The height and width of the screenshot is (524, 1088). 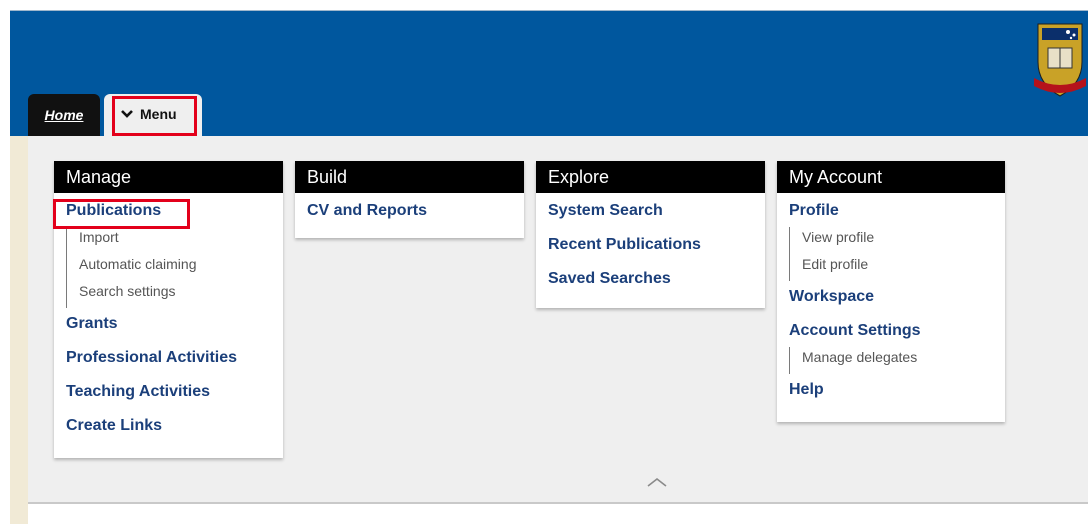 What do you see at coordinates (650, 218) in the screenshot?
I see `menu-item-system-search: System Search` at bounding box center [650, 218].